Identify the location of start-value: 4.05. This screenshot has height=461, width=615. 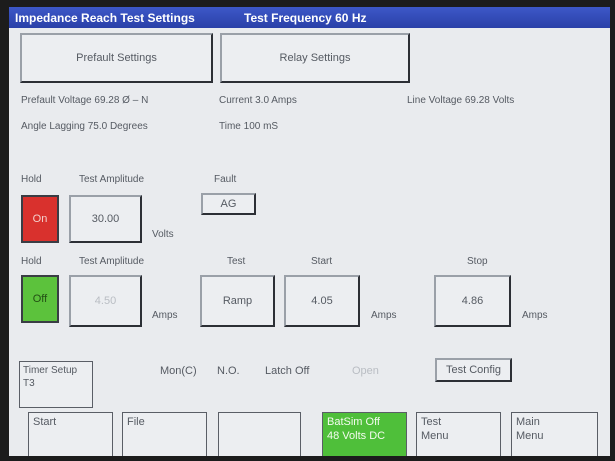
(322, 301).